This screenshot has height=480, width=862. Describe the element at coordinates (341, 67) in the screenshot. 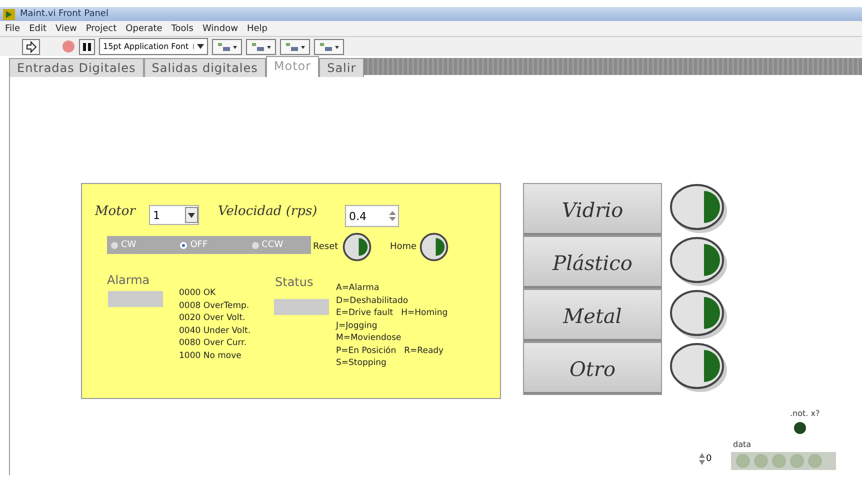

I see `tab: Salir` at that location.